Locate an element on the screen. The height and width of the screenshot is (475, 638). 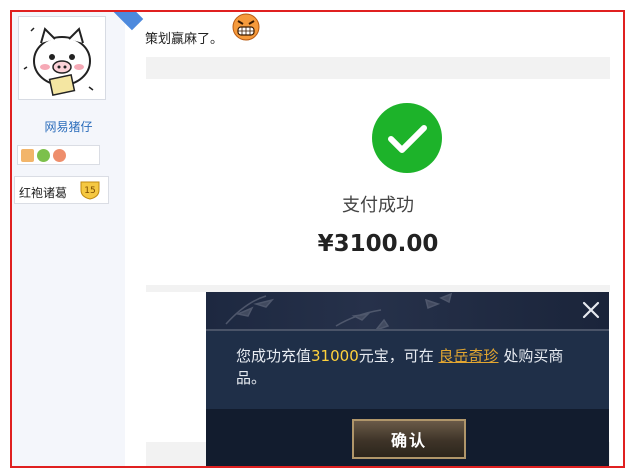
level-shield-icon: 15 is located at coordinates (90, 190).